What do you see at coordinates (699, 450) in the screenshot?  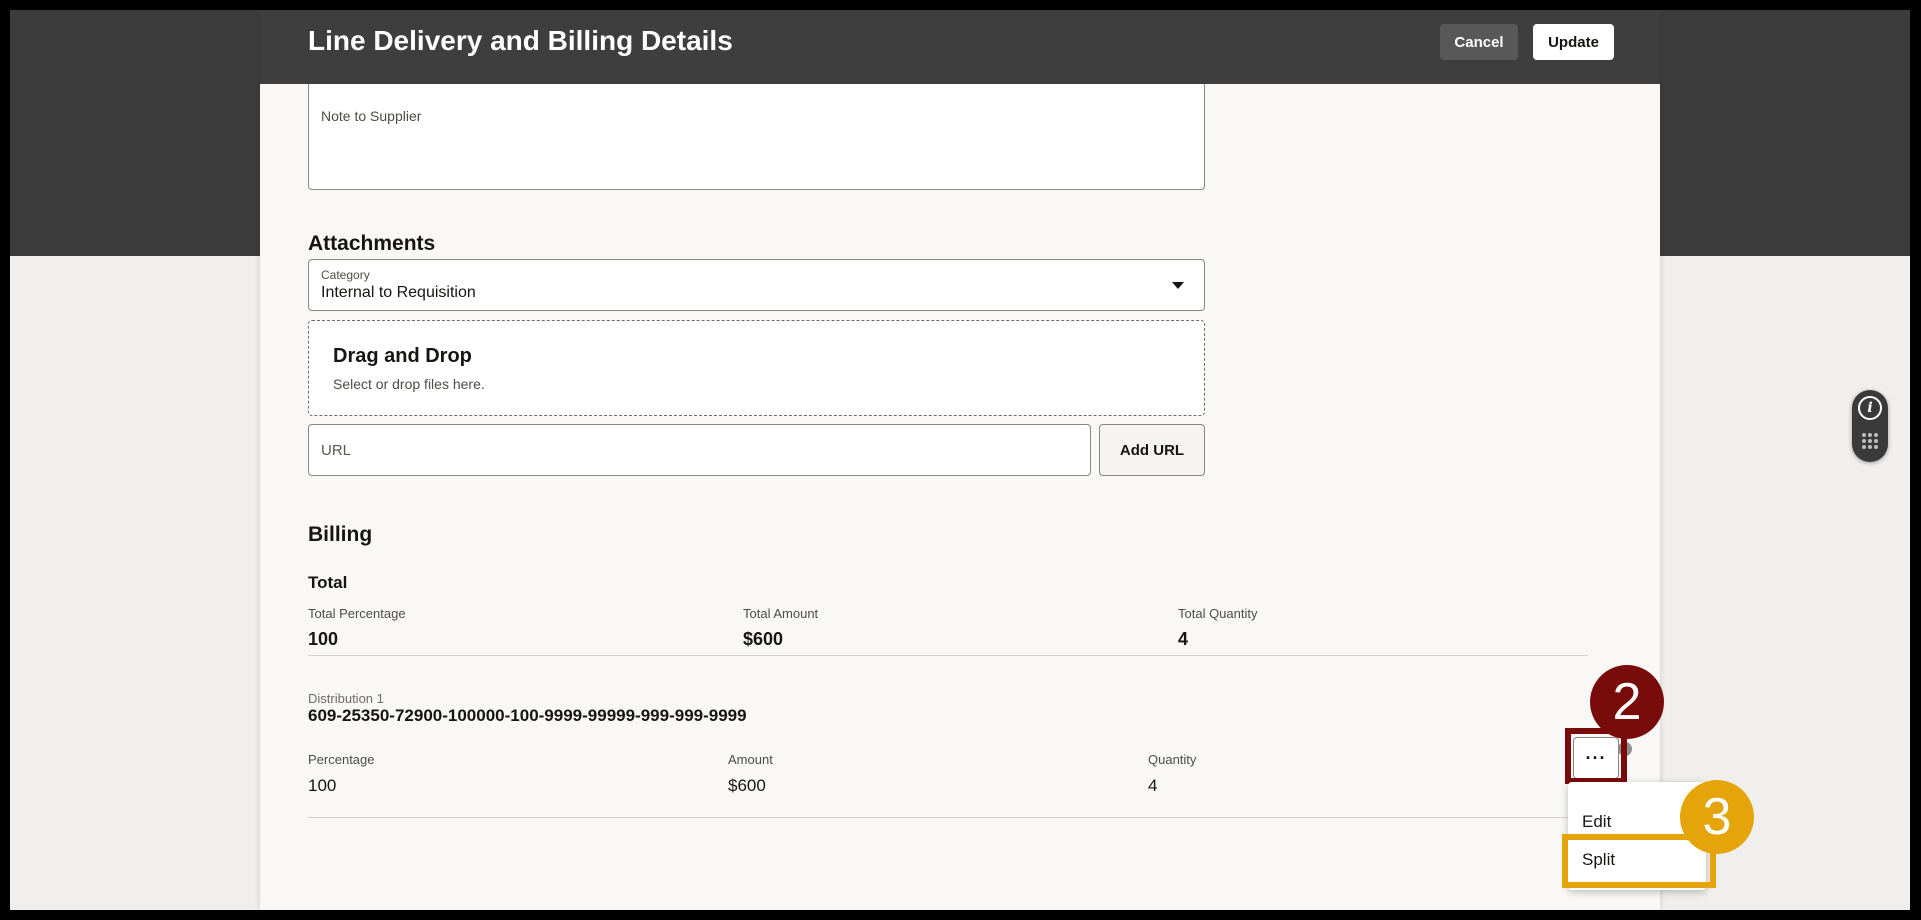 I see `url-input` at bounding box center [699, 450].